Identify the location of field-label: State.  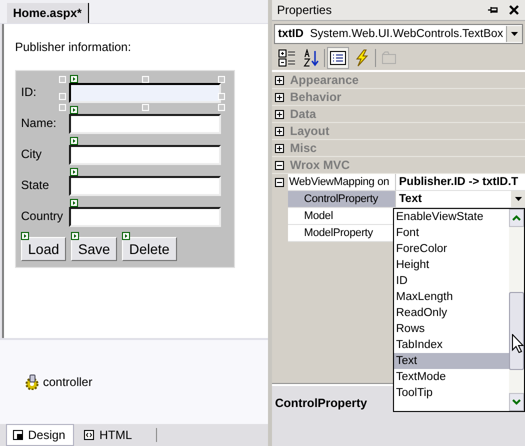
(35, 186).